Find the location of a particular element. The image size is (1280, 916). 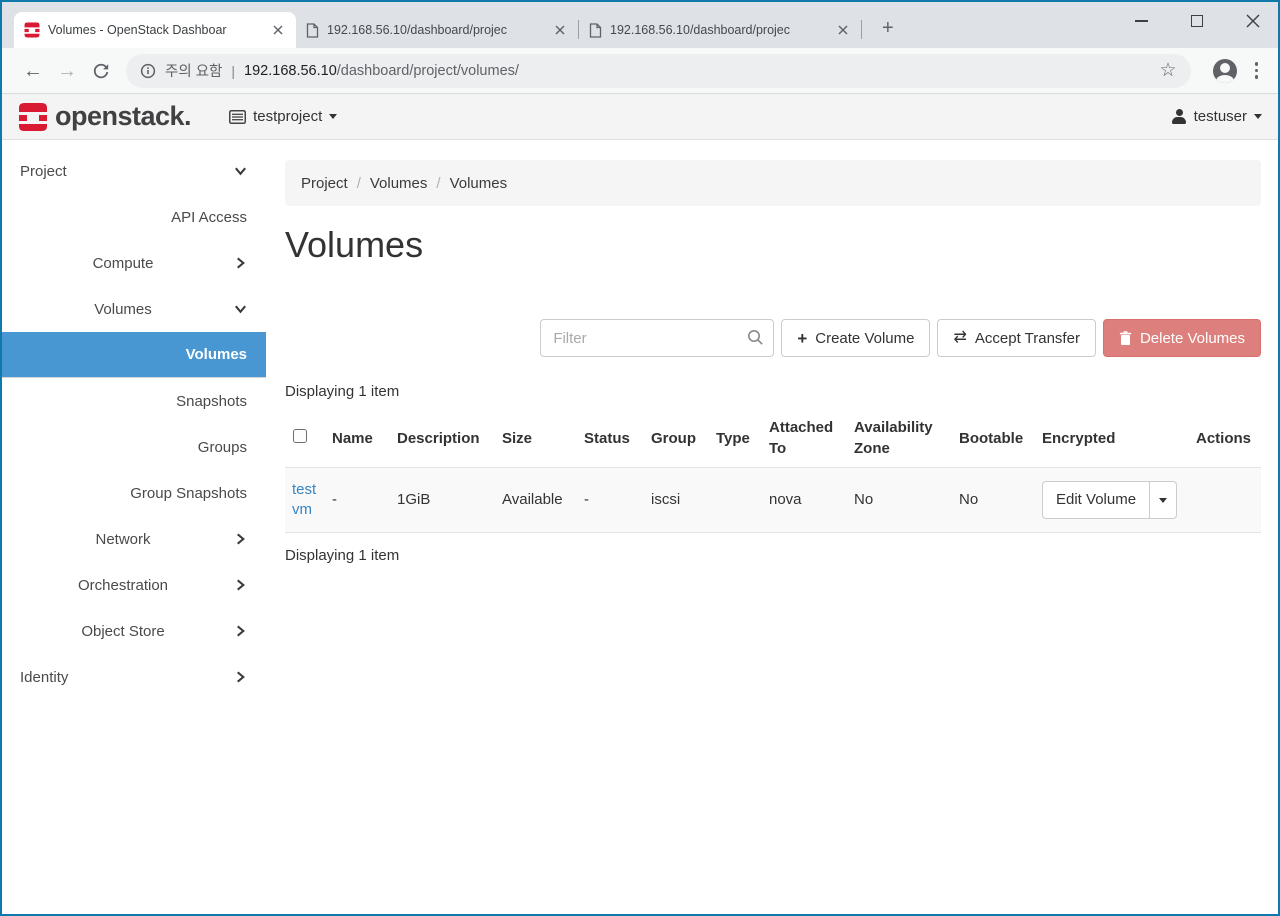

cell-size: 1GiB is located at coordinates (449, 500).